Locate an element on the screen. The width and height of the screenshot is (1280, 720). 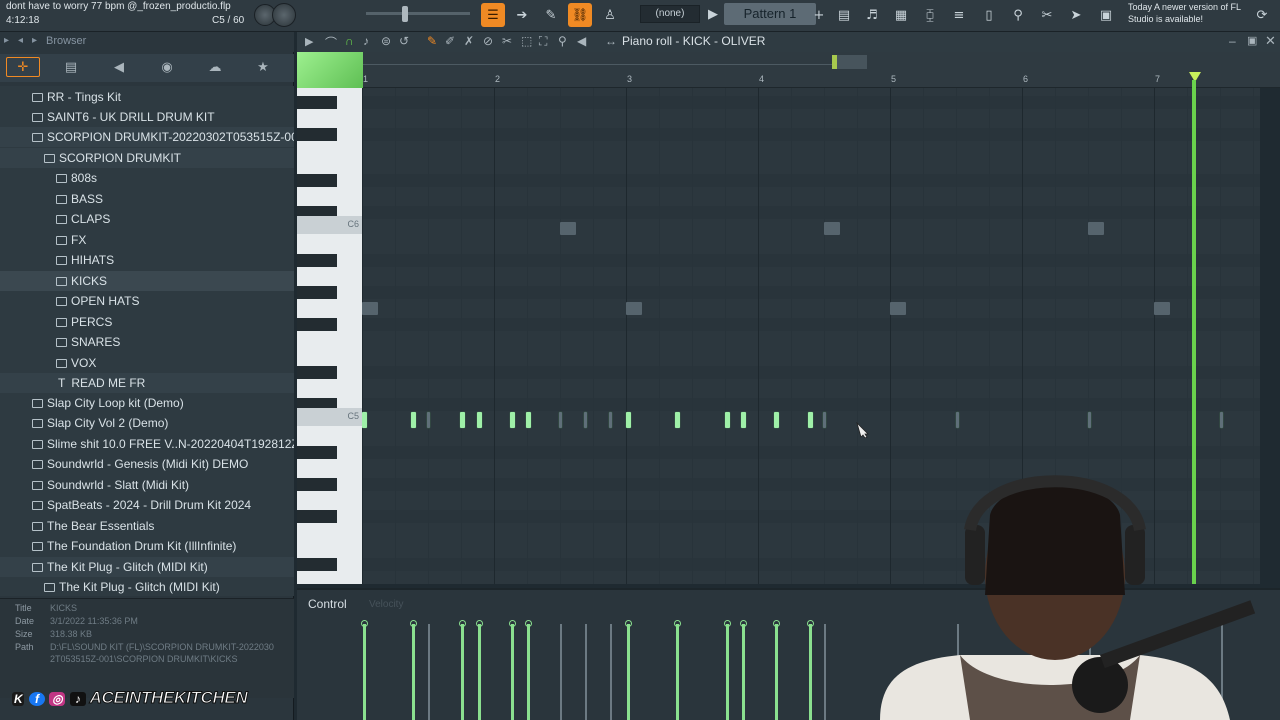
tree-item: The Bear Essentials is located at coordinates (147, 526).